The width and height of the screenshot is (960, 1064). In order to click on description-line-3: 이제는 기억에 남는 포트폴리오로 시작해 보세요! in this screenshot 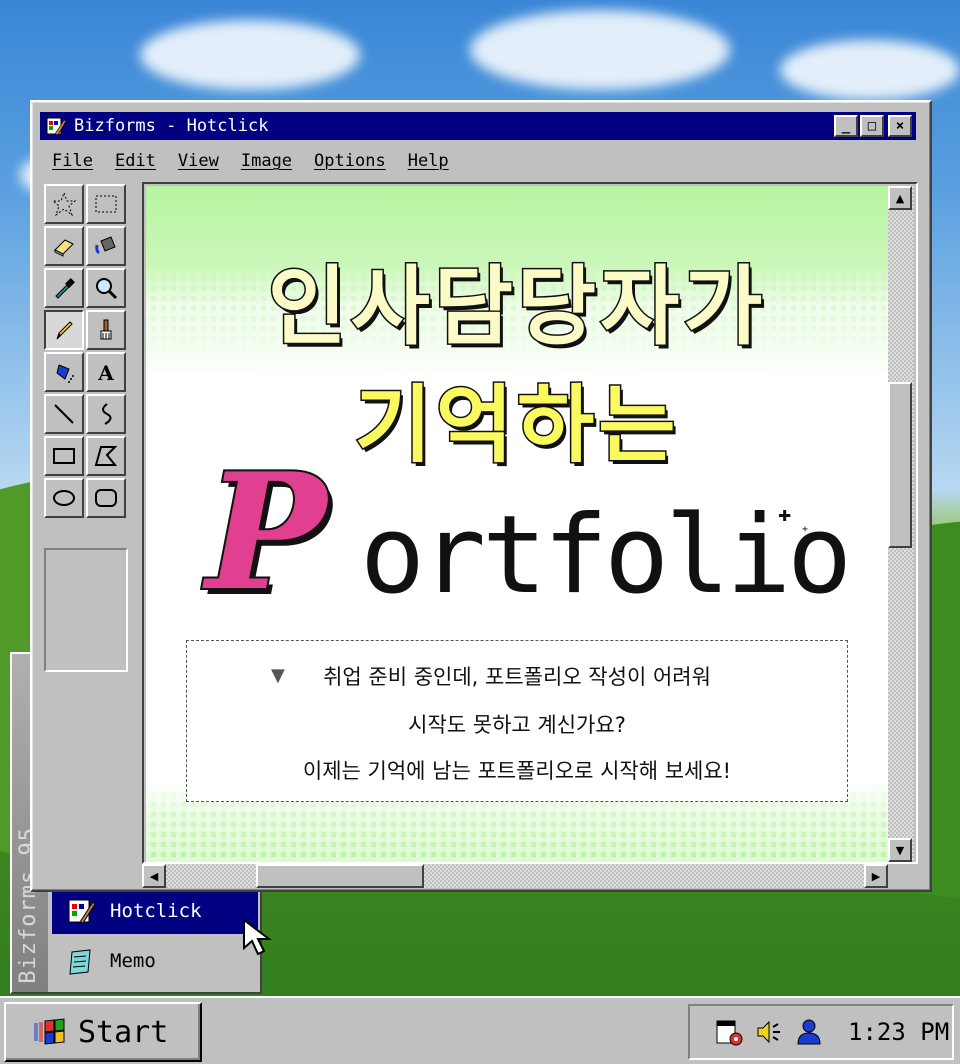, I will do `click(517, 771)`.